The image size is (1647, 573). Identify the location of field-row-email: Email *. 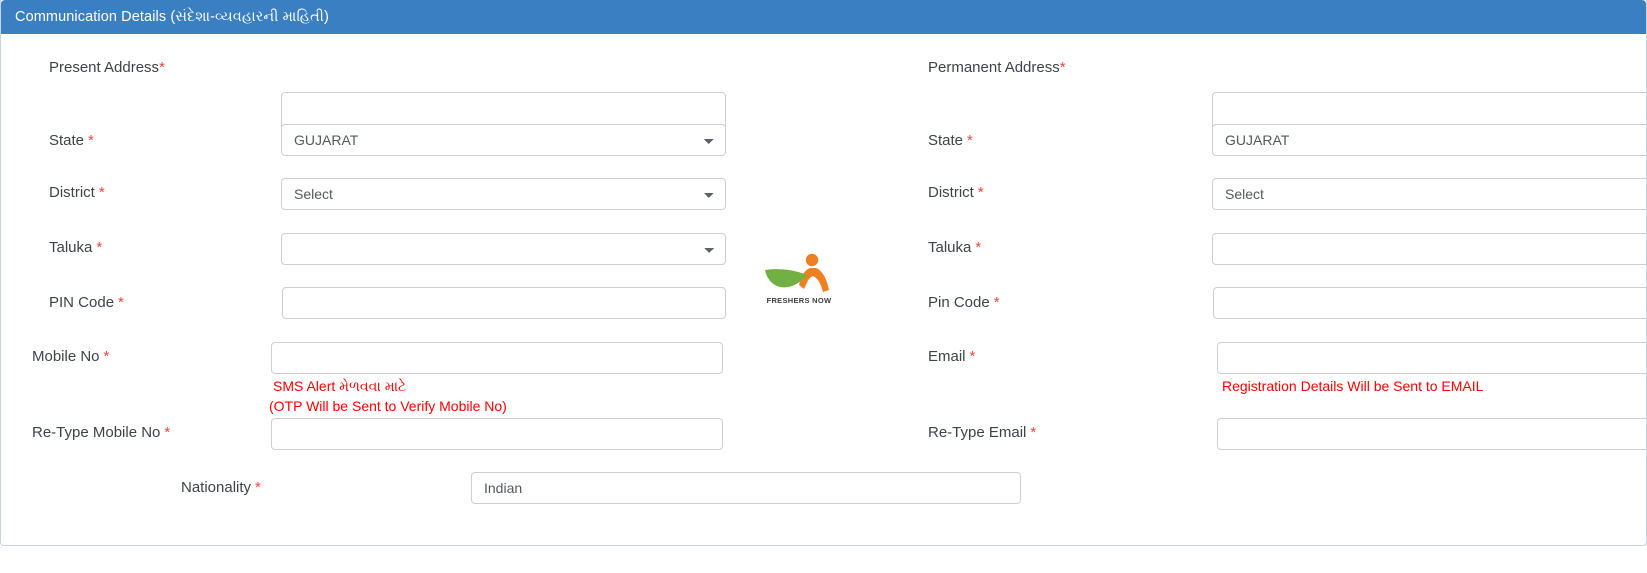
(951, 356).